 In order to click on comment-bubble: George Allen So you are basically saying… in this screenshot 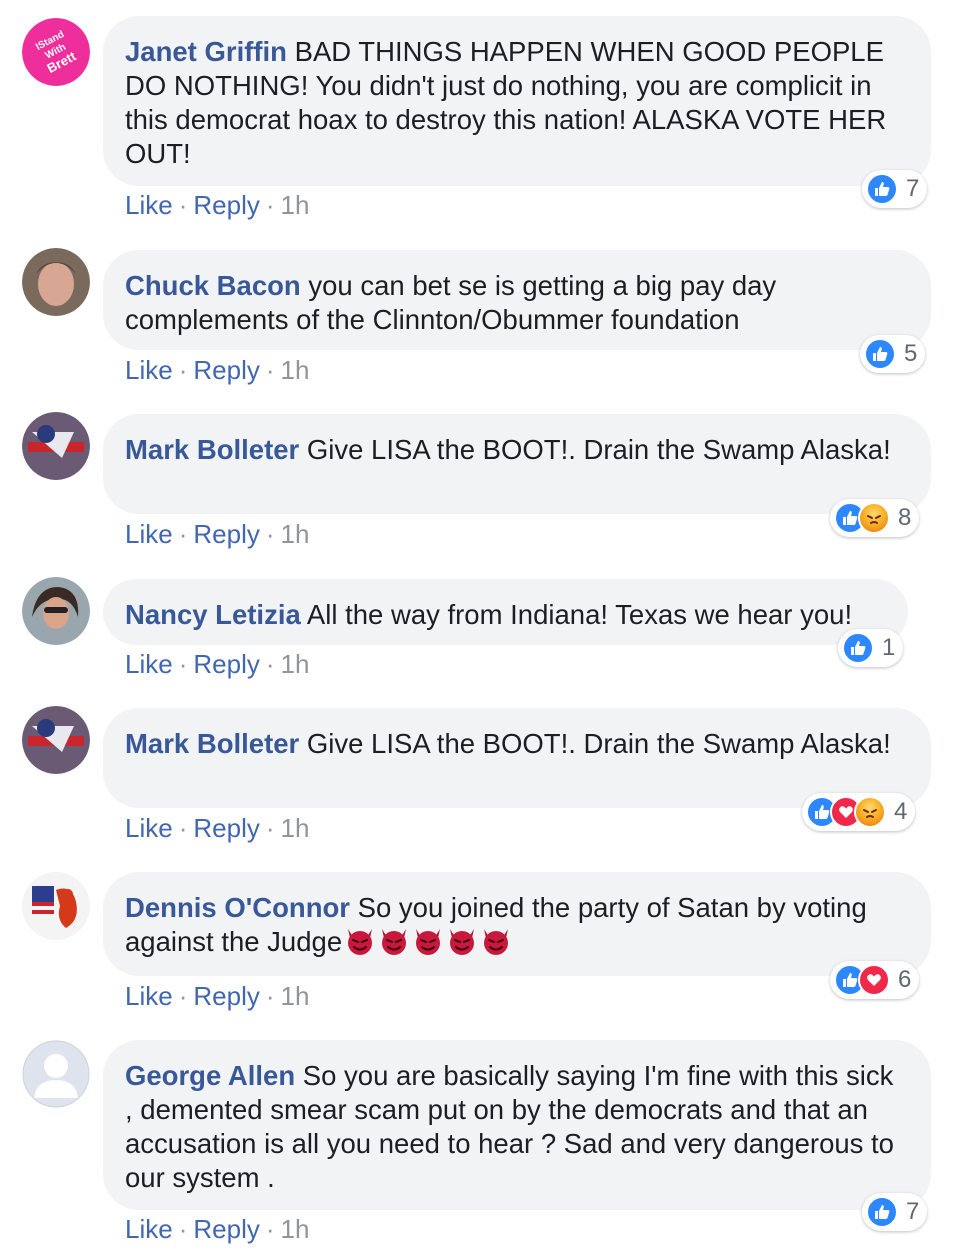, I will do `click(517, 1125)`.